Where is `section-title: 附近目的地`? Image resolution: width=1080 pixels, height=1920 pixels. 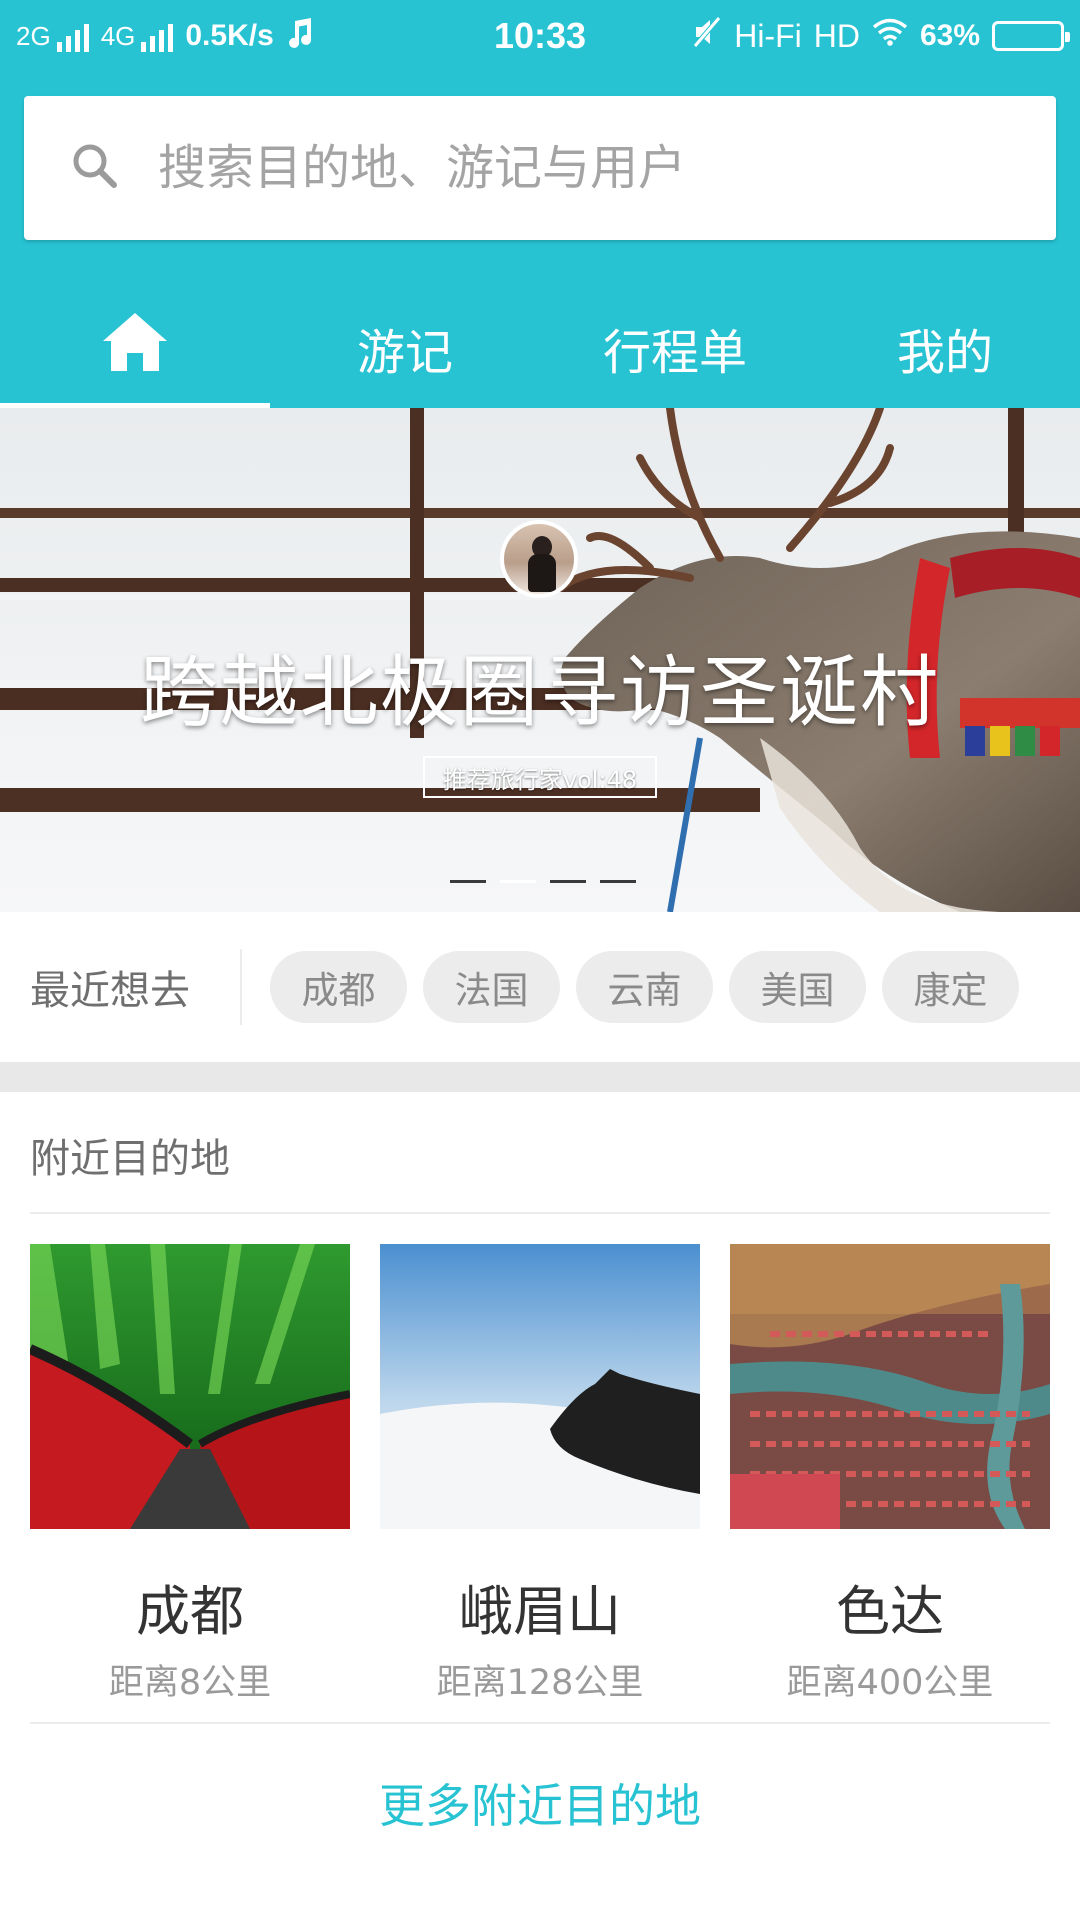
section-title: 附近目的地 is located at coordinates (130, 1159).